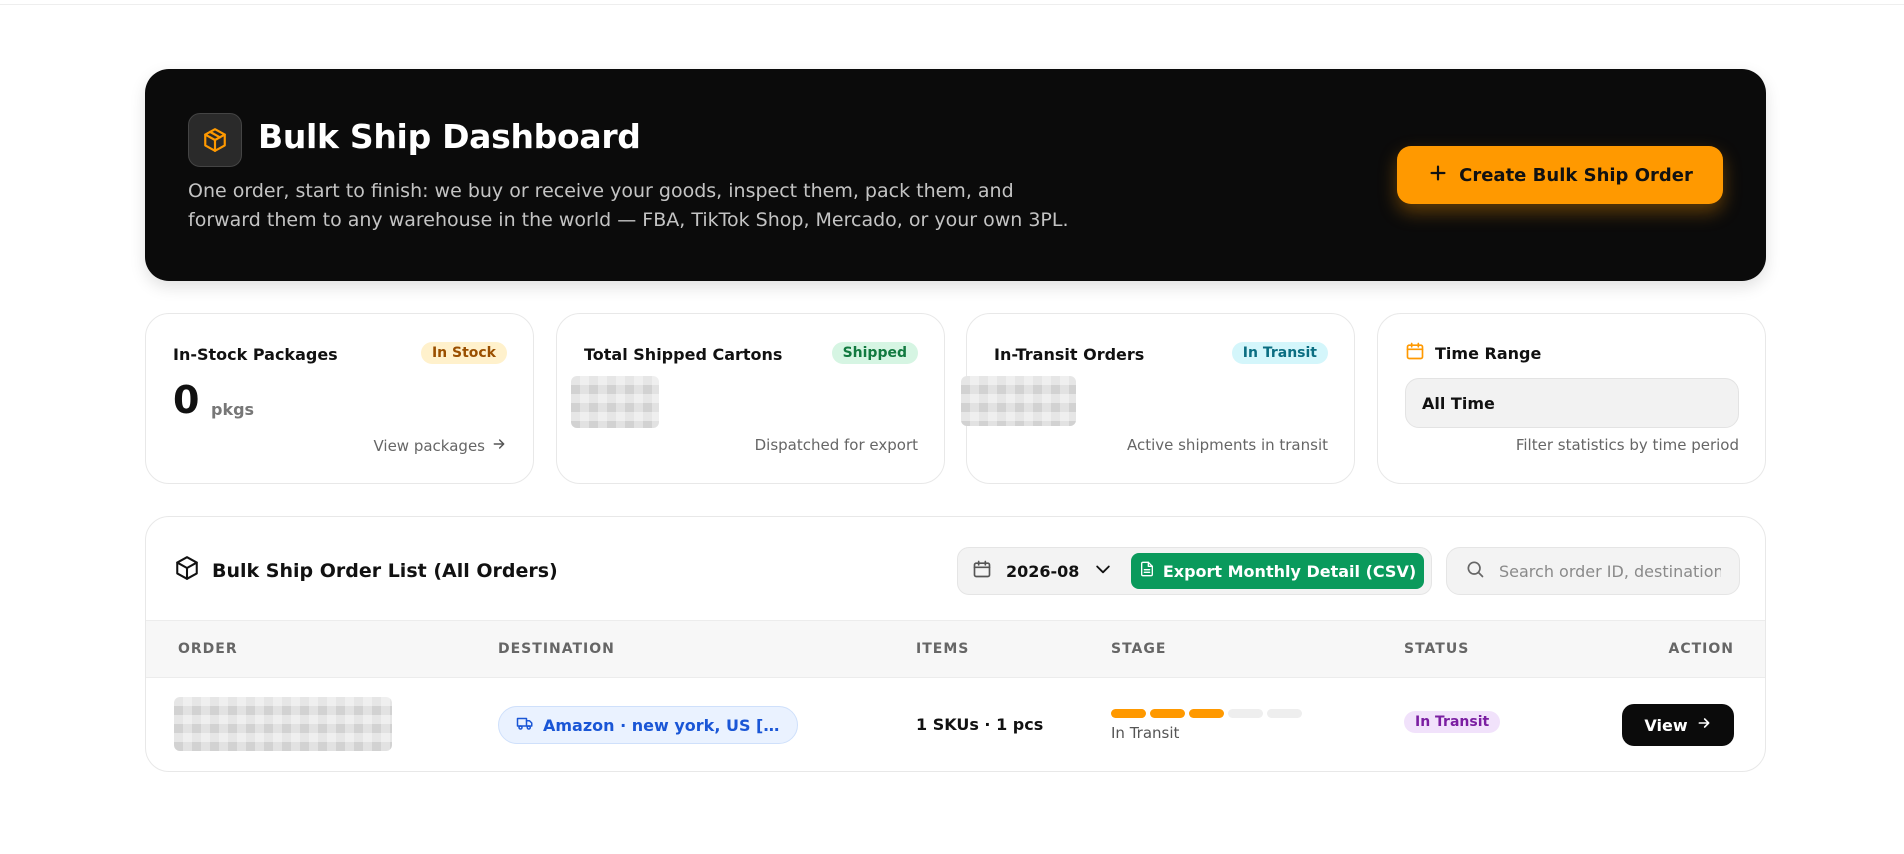 The height and width of the screenshot is (854, 1904). What do you see at coordinates (1279, 353) in the screenshot?
I see `in-transit-badge: In Transit` at bounding box center [1279, 353].